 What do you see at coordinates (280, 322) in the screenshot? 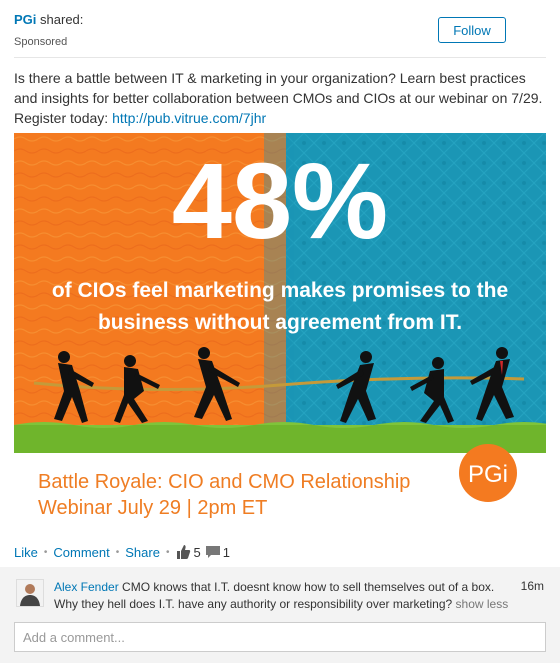
I see `banner-line2: business without agreement from IT.` at bounding box center [280, 322].